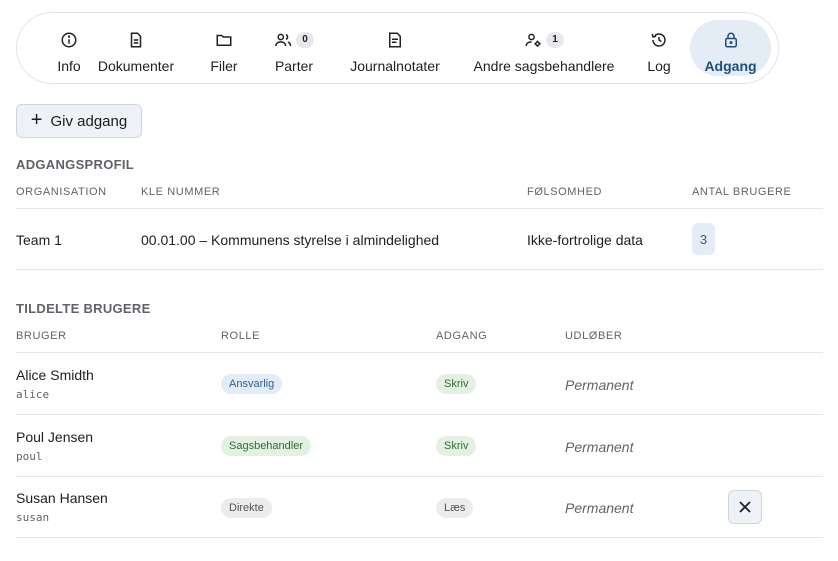 This screenshot has width=838, height=561. I want to click on tab-journalnotater: Journalnotater, so click(395, 48).